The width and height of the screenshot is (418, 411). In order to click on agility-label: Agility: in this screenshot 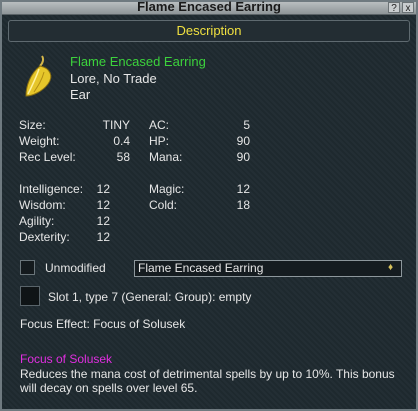, I will do `click(37, 221)`.